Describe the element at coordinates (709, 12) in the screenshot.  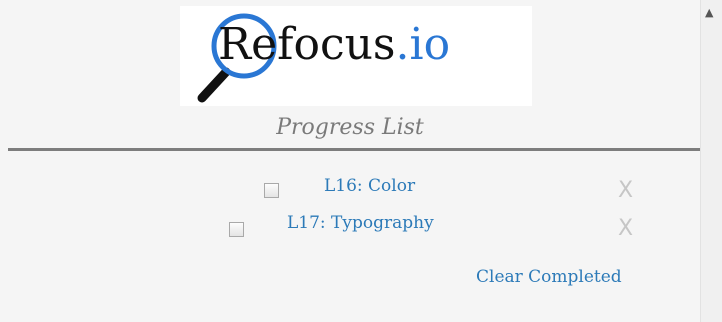
I see `scroll-up-arrow-icon: ▲` at that location.